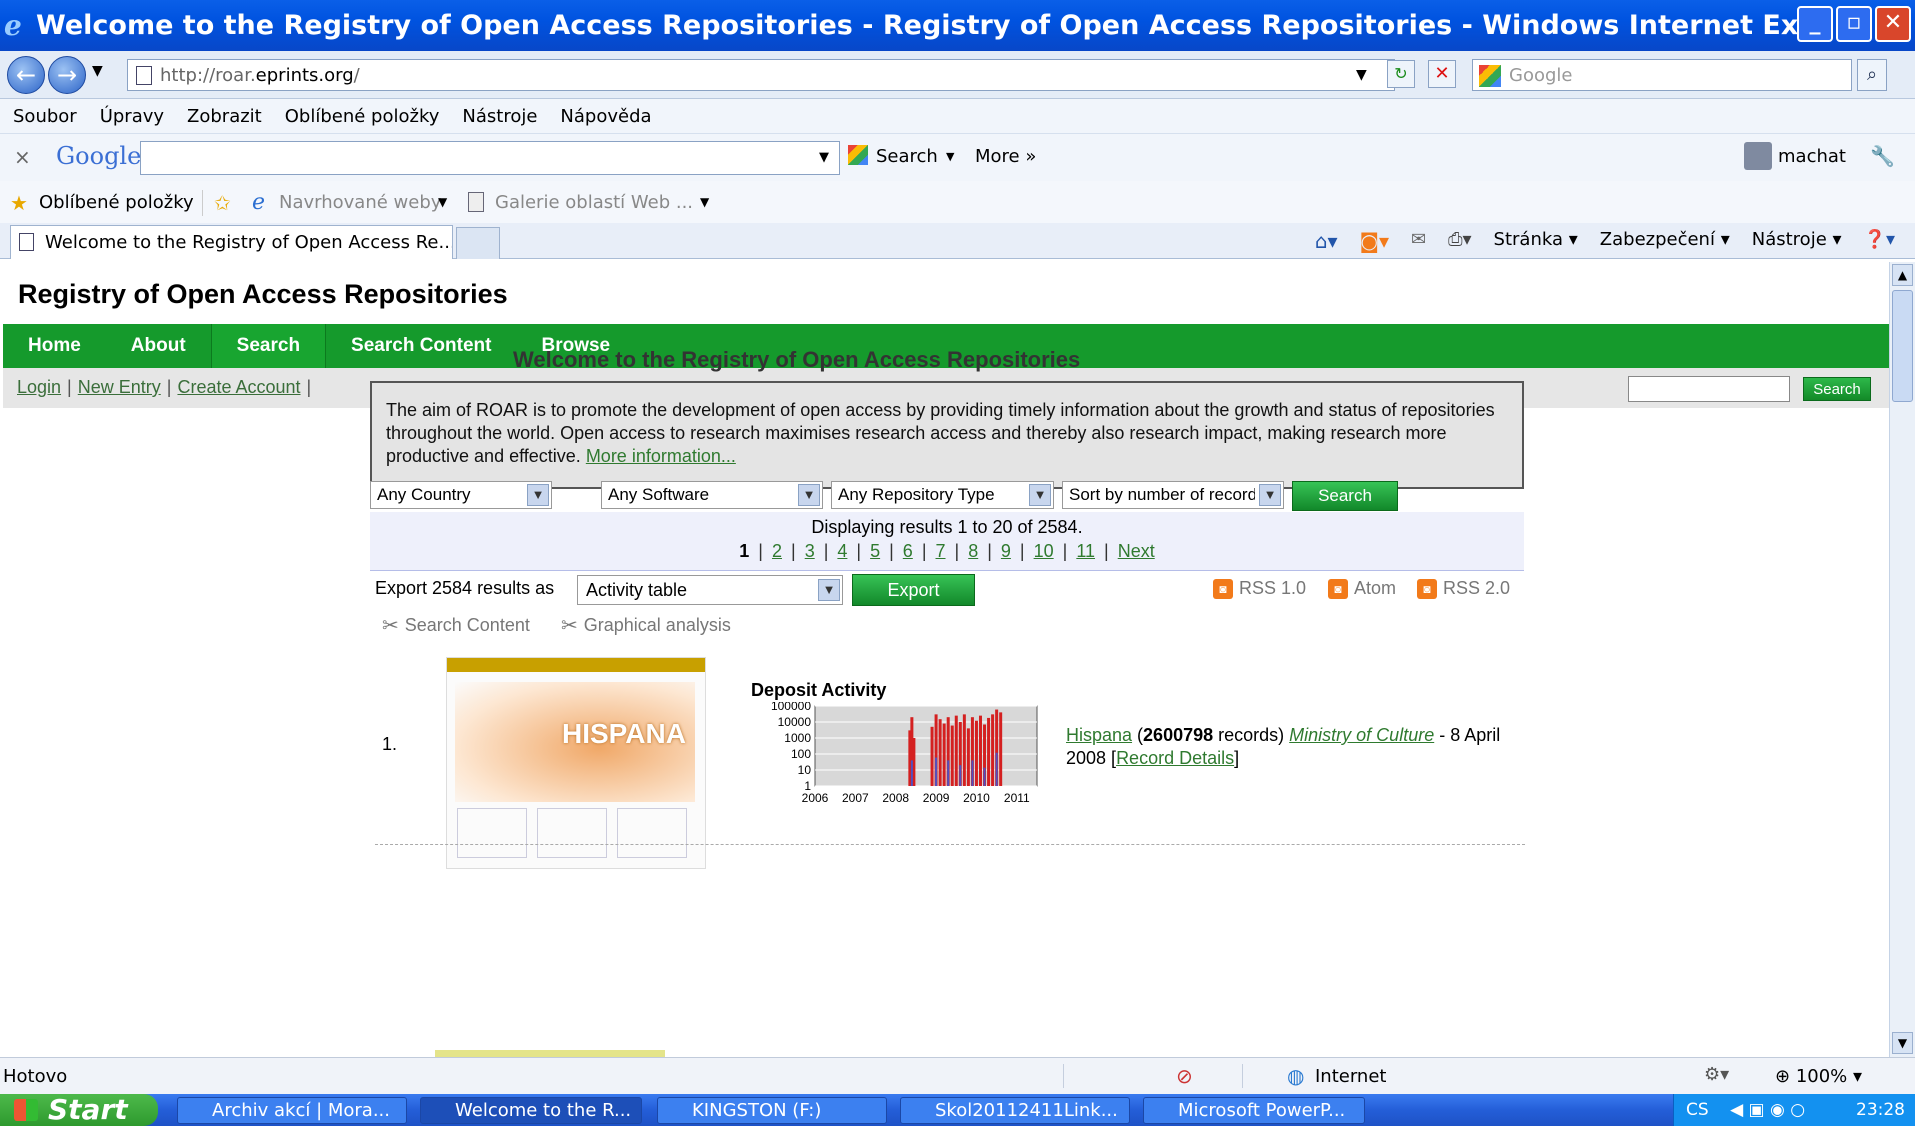 The width and height of the screenshot is (1915, 1126). I want to click on zoom-control: ⊕ 100% ▾, so click(1818, 1076).